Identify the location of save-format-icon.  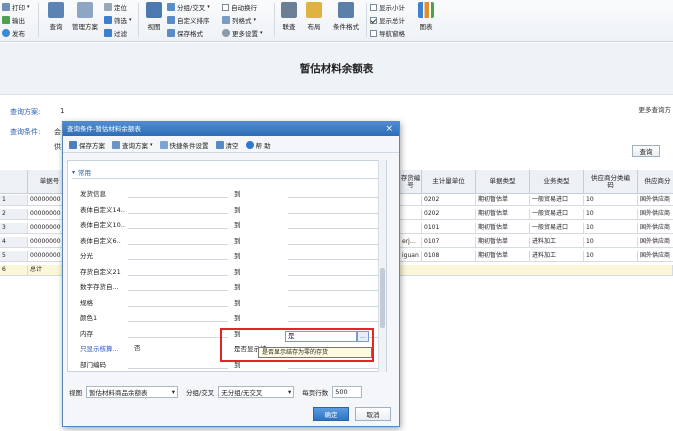
(171, 33).